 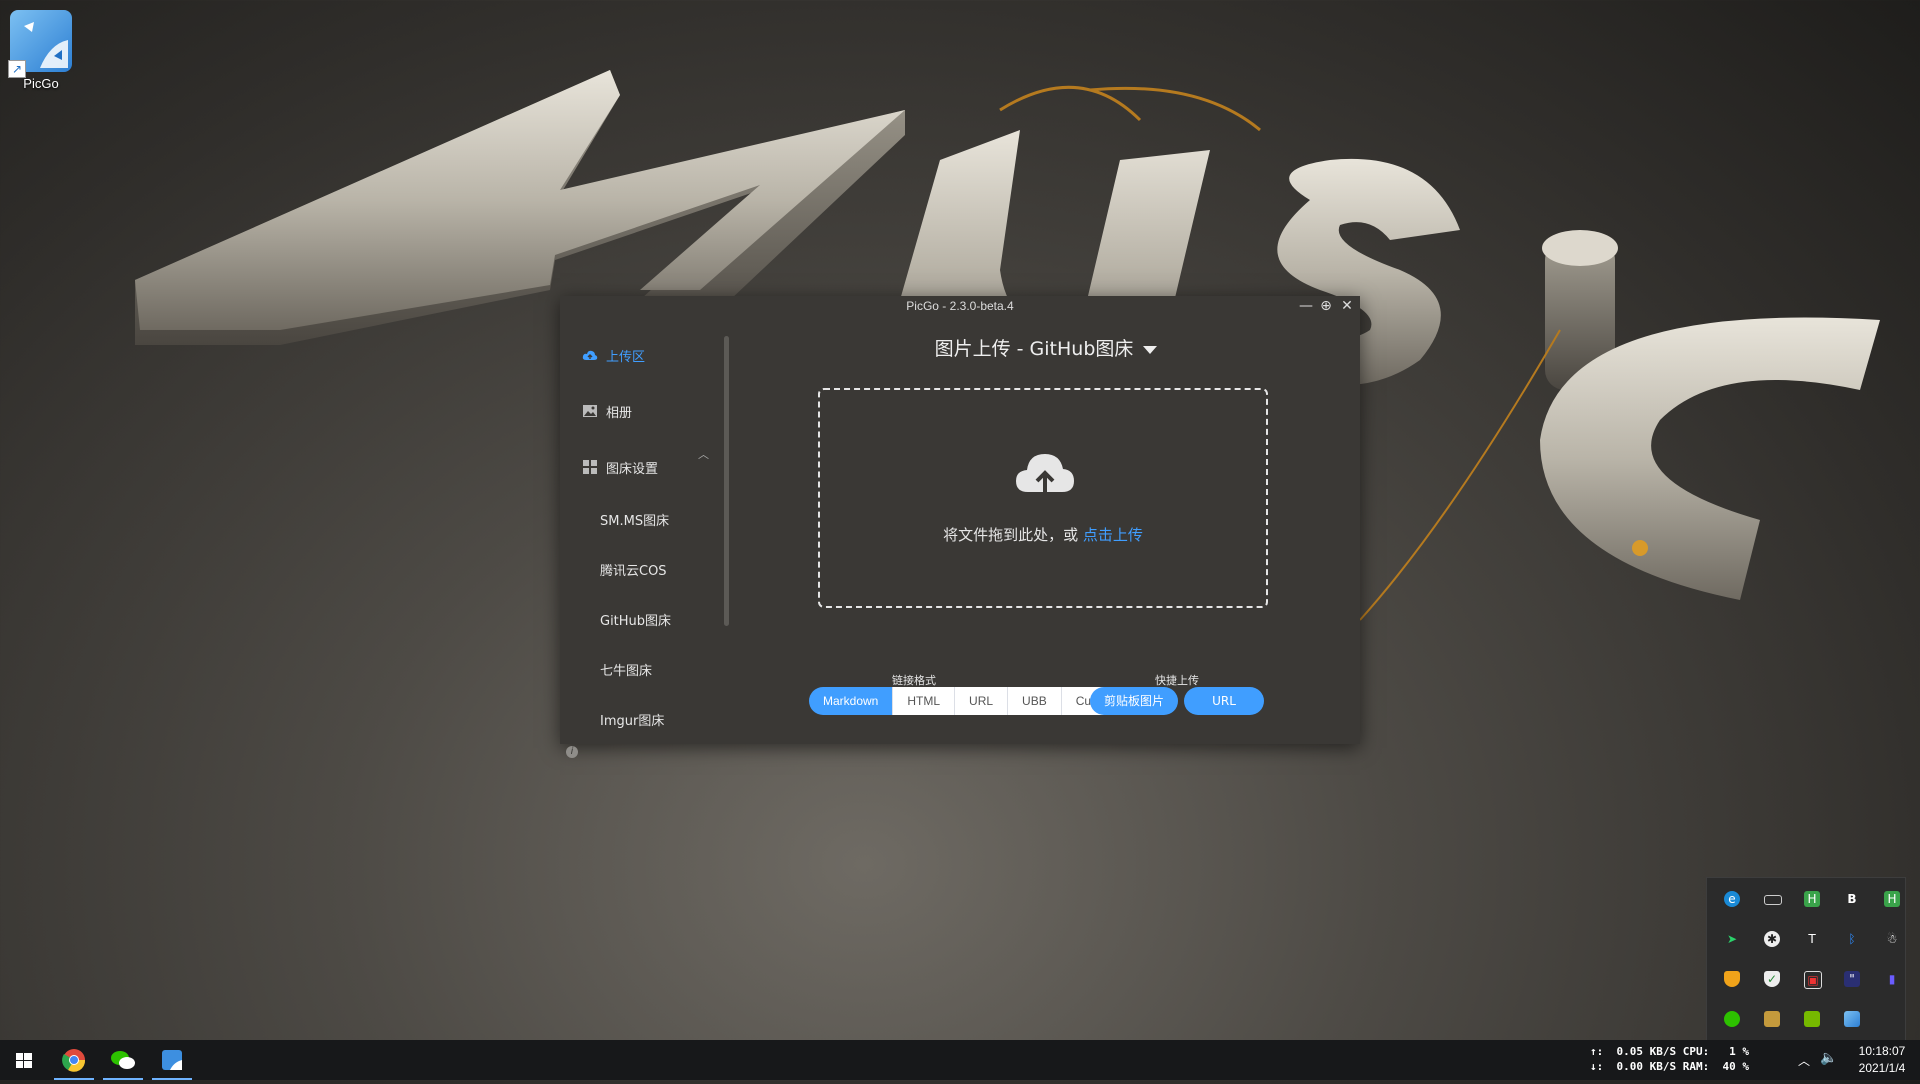 What do you see at coordinates (1882, 1068) in the screenshot?
I see `clock-date: 2021/1/4` at bounding box center [1882, 1068].